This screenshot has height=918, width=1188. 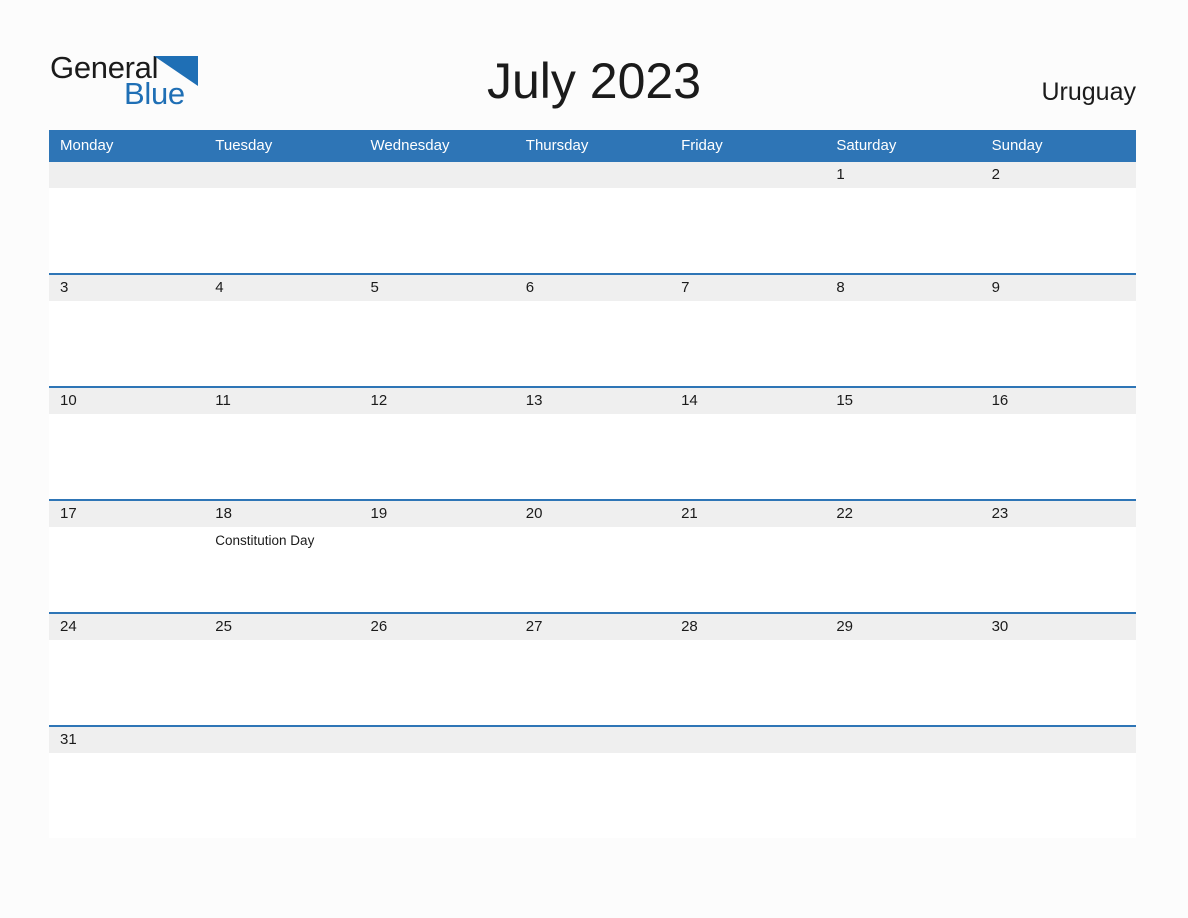 What do you see at coordinates (87, 145) in the screenshot?
I see `weekday-header-monday: Monday` at bounding box center [87, 145].